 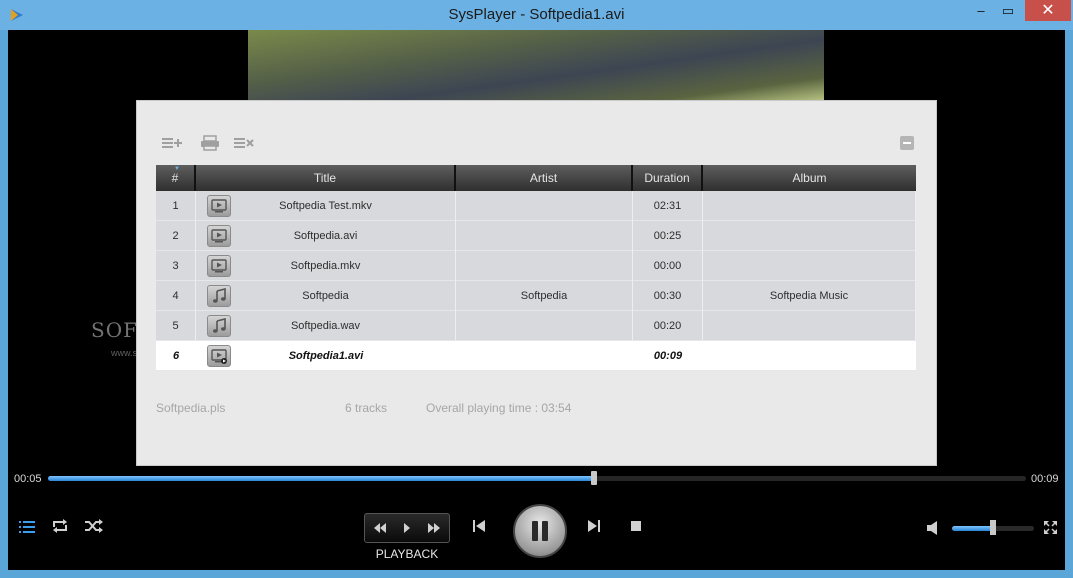 I want to click on track-duration: 00:30, so click(x=668, y=296).